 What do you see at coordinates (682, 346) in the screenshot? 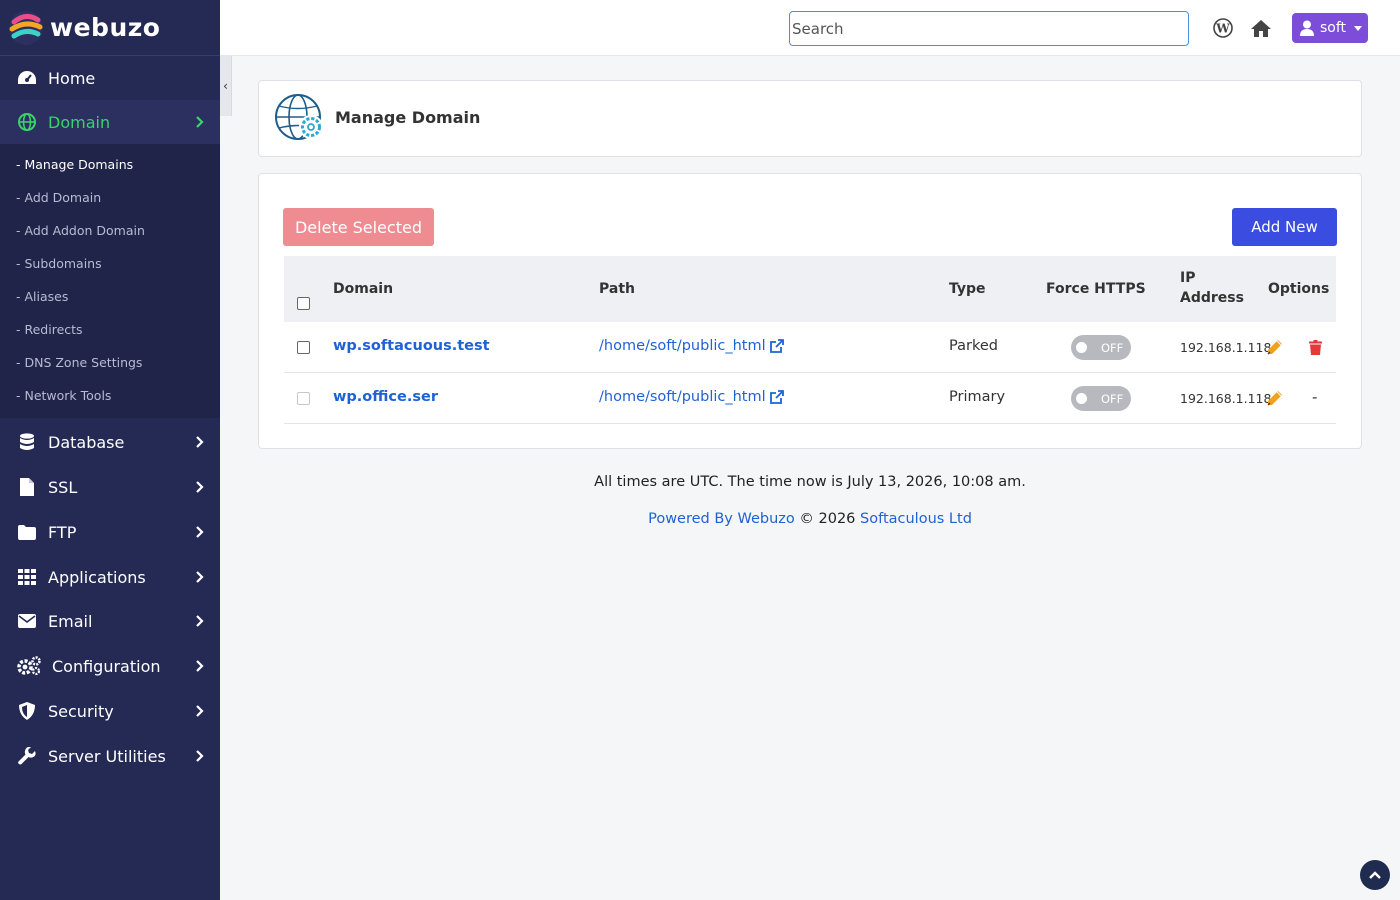
I see `path-text: /home/soft/public_html` at bounding box center [682, 346].